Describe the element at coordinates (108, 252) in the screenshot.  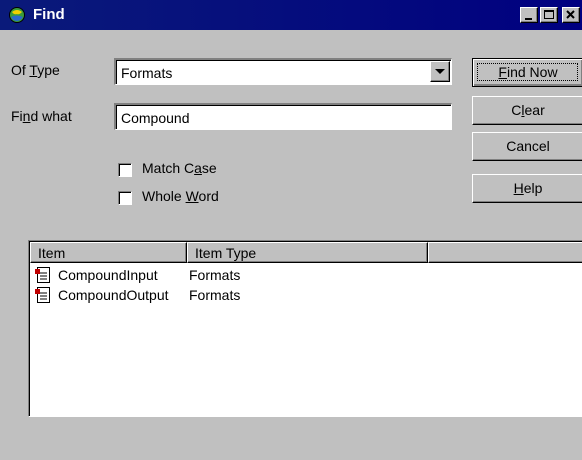
I see `column-header-item: Item` at that location.